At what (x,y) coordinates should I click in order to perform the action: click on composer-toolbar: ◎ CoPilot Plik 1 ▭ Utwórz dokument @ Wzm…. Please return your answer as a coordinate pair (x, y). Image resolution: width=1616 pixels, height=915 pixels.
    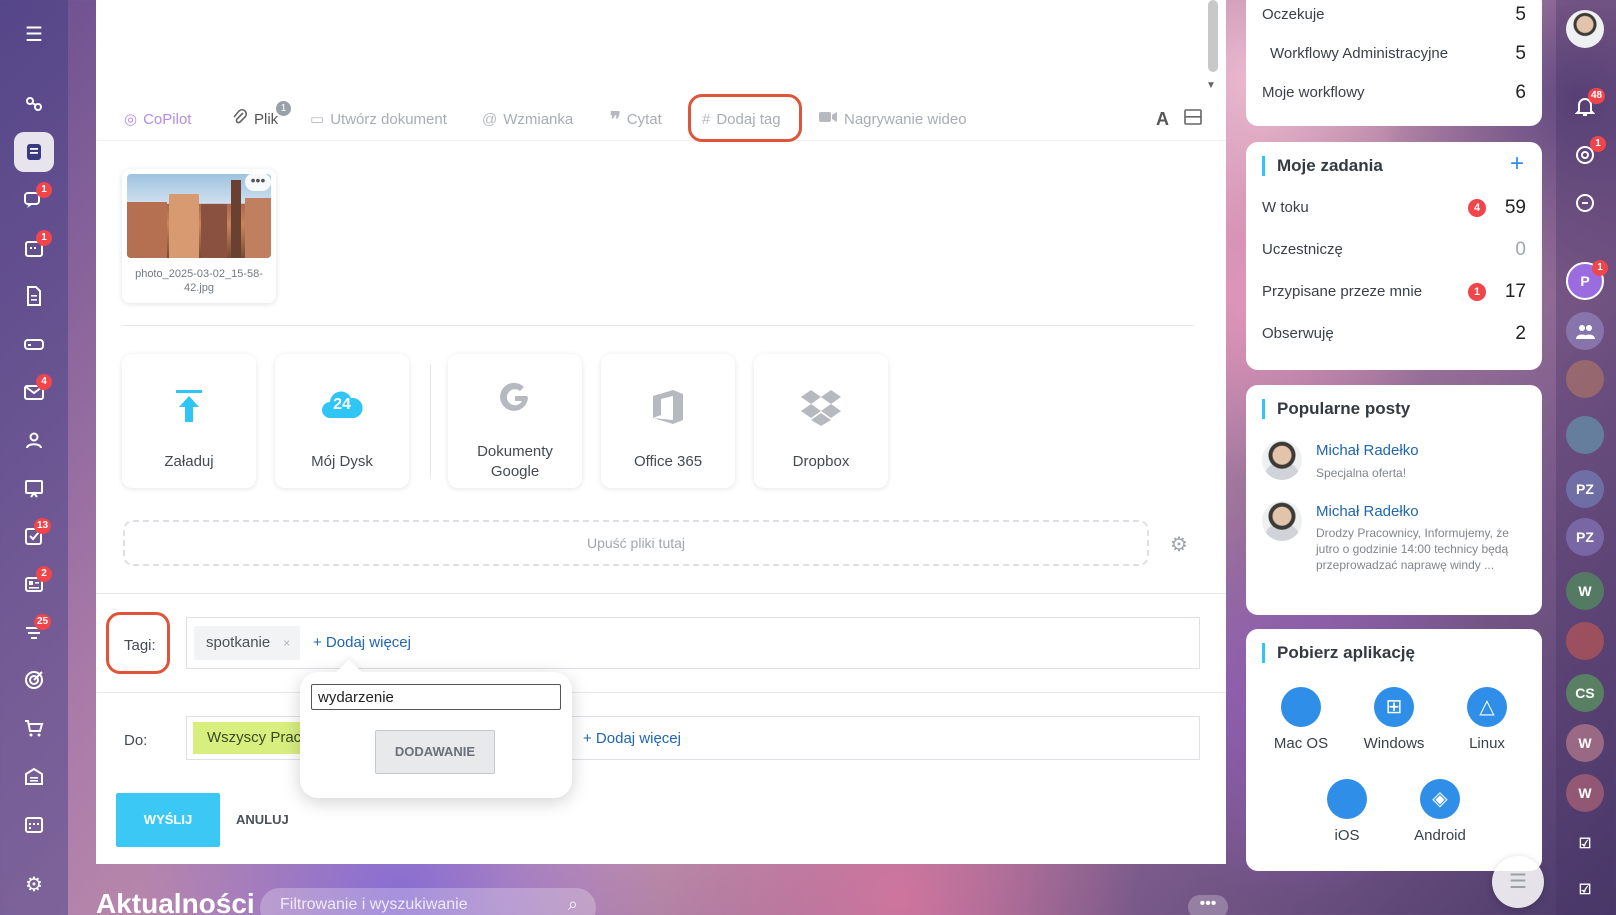
    Looking at the image, I should click on (661, 119).